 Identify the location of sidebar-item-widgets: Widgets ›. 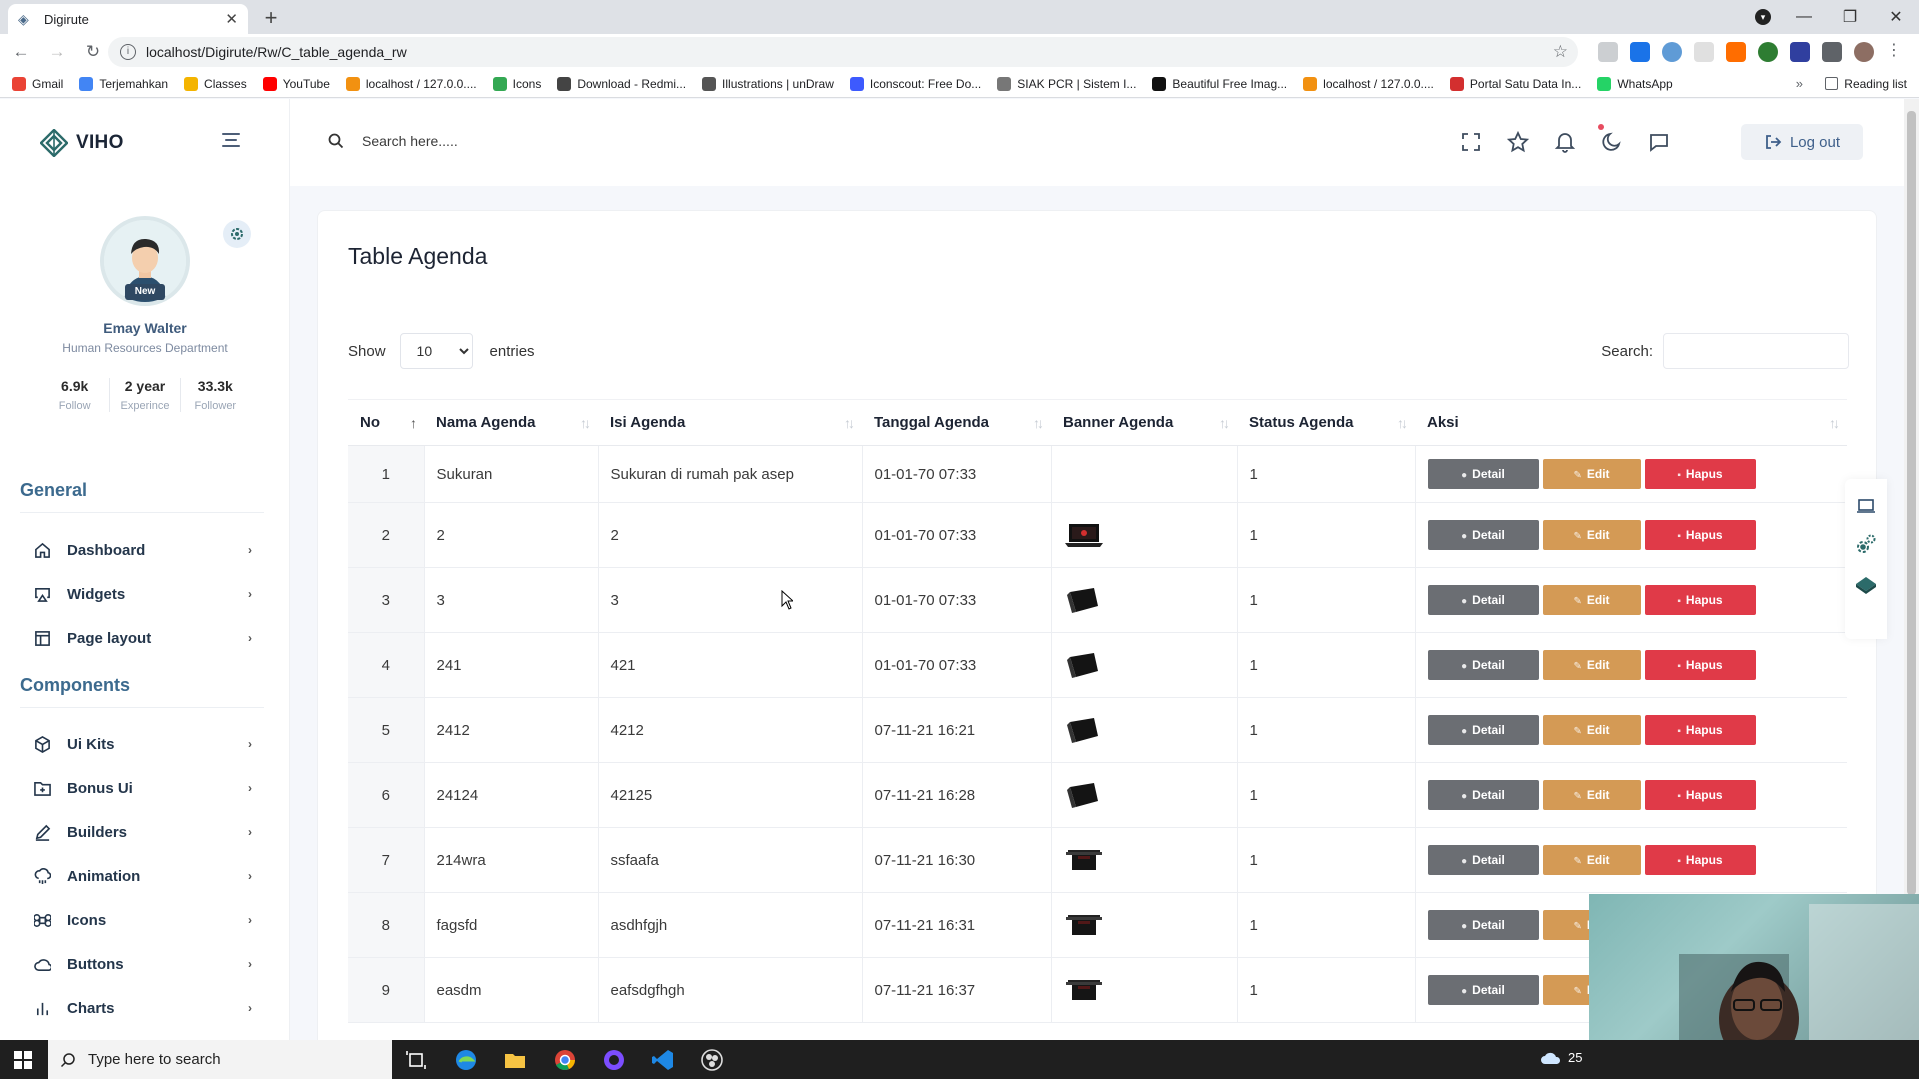
(143, 594).